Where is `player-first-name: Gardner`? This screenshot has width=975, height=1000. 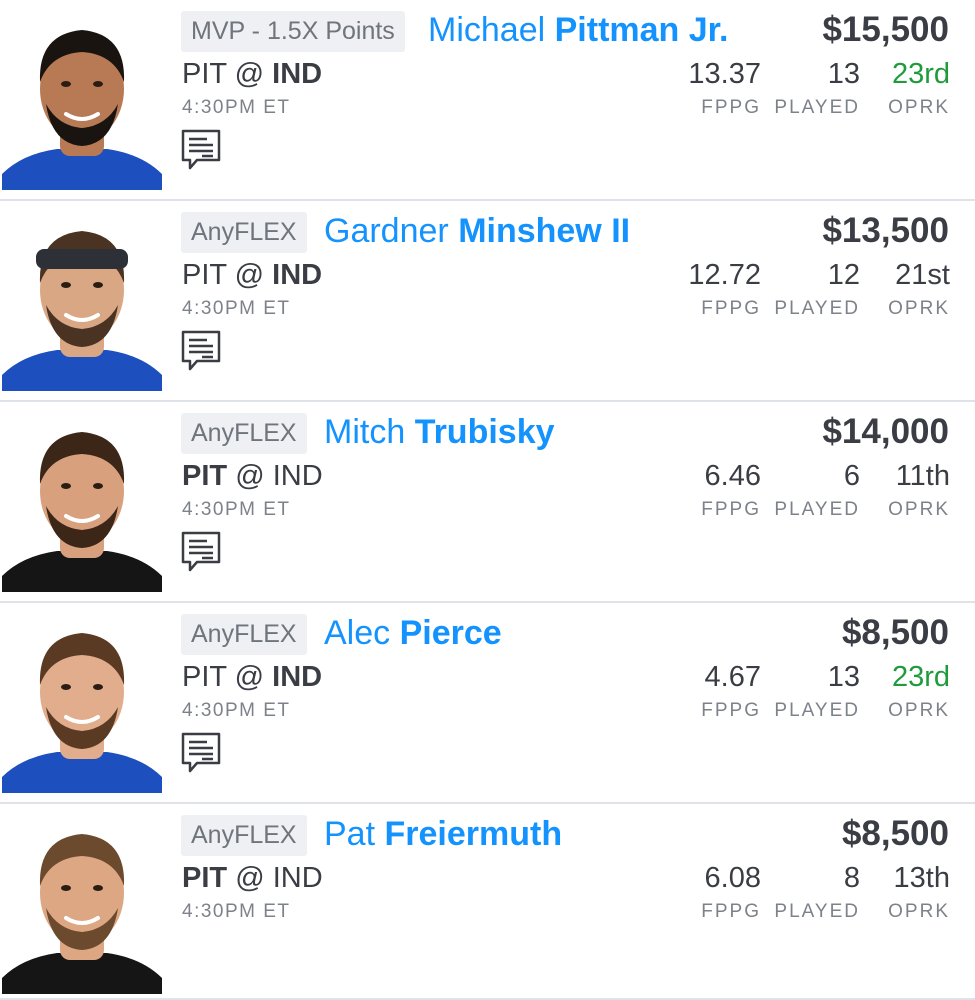 player-first-name: Gardner is located at coordinates (386, 231).